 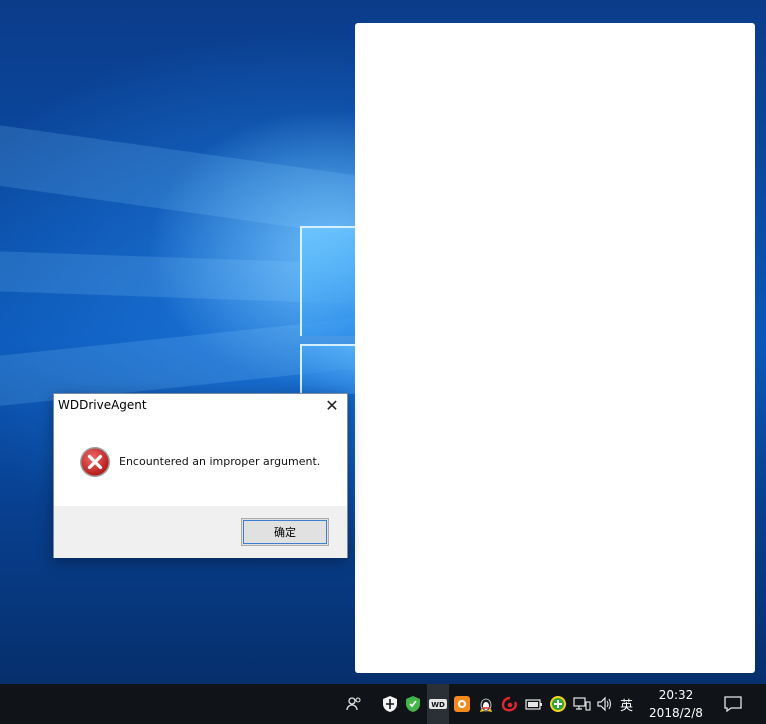 I want to click on taskbar: WD 英 20:32 2018/2/8, so click(x=383, y=704).